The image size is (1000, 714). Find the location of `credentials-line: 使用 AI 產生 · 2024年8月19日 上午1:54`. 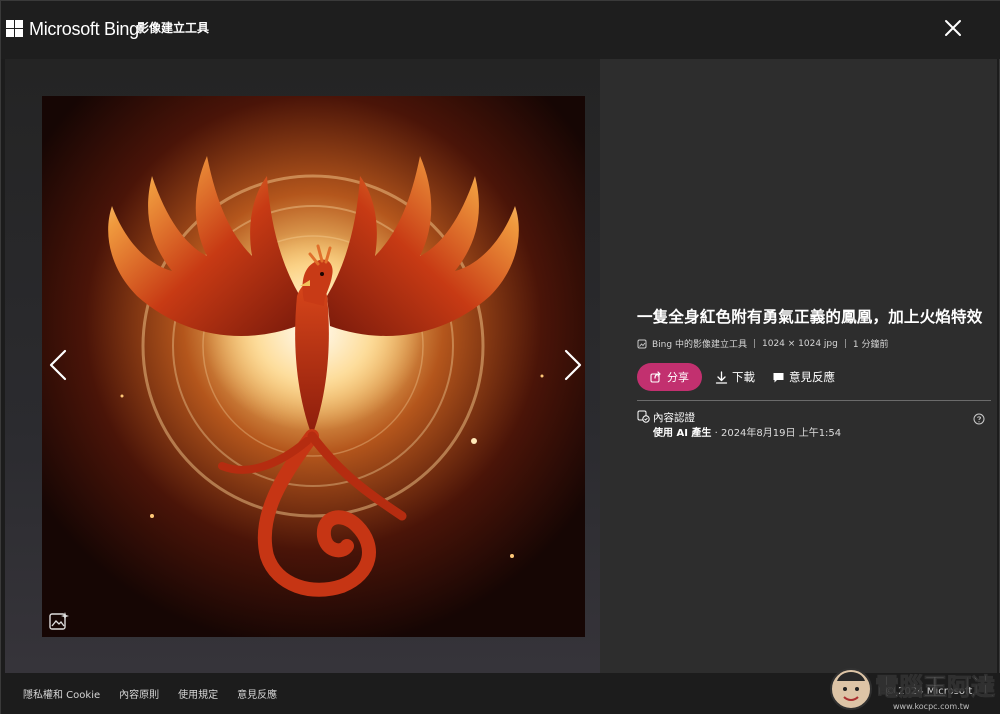

credentials-line: 使用 AI 產生 · 2024年8月19日 上午1:54 is located at coordinates (747, 431).